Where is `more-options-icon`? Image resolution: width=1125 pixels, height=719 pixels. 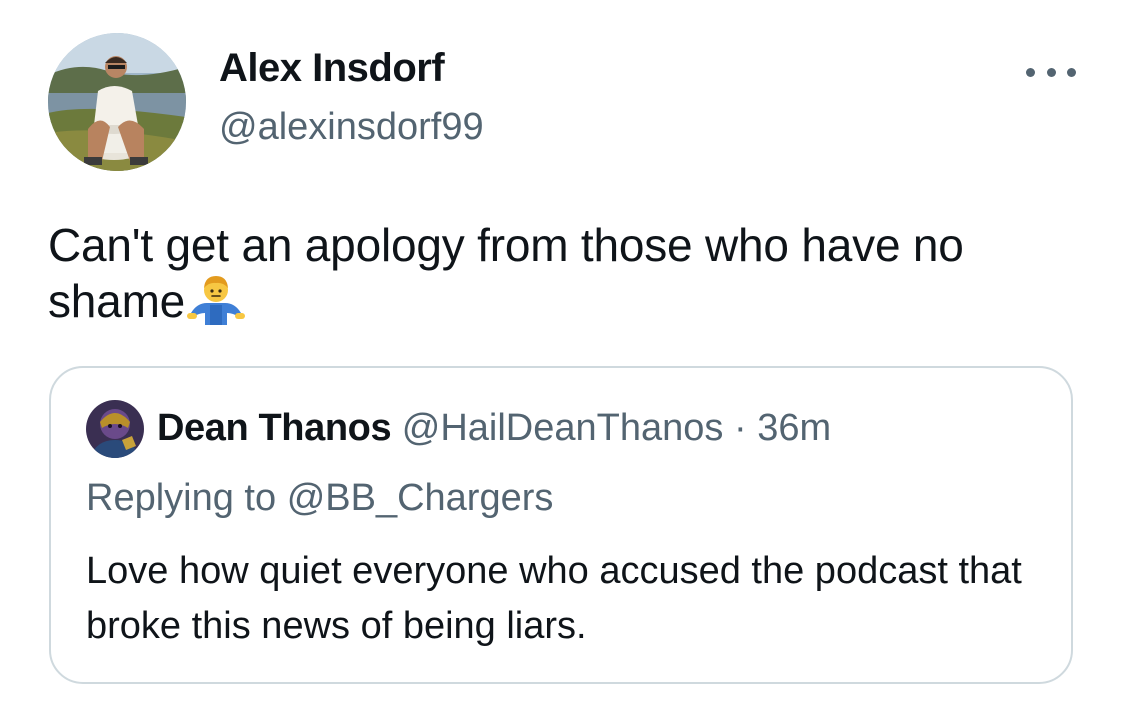 more-options-icon is located at coordinates (1051, 72).